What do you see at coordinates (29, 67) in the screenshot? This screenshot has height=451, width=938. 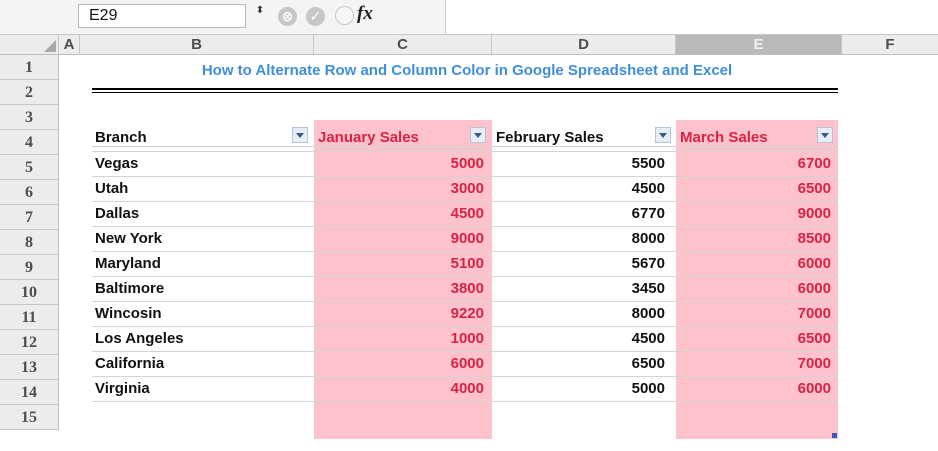 I see `row-header: 1` at bounding box center [29, 67].